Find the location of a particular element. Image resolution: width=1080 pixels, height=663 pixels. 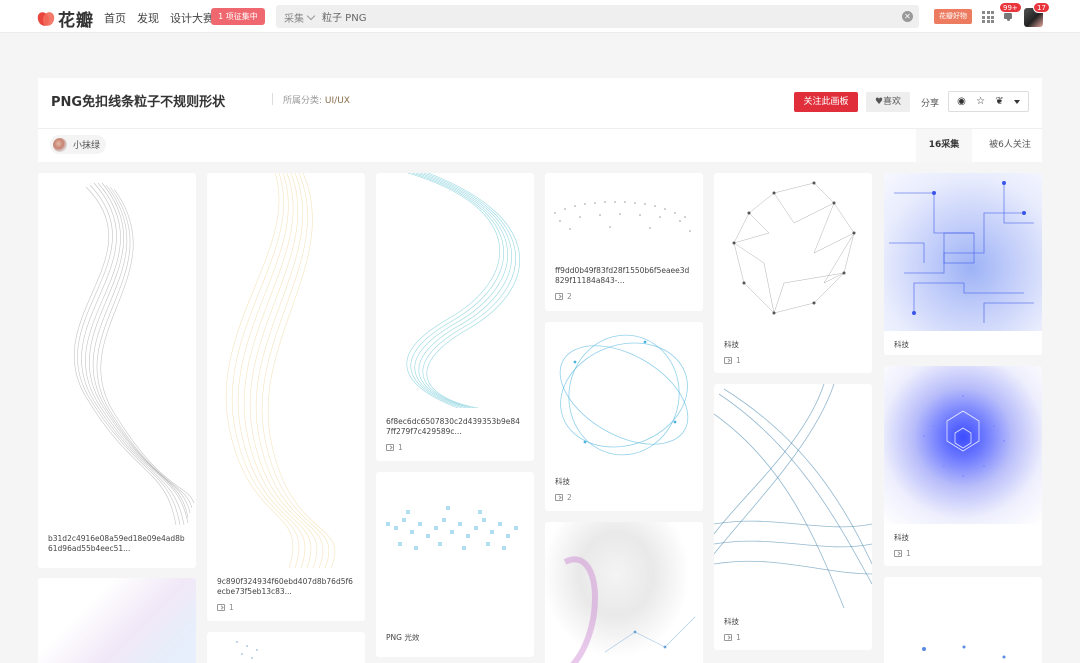

title-divider is located at coordinates (272, 99).